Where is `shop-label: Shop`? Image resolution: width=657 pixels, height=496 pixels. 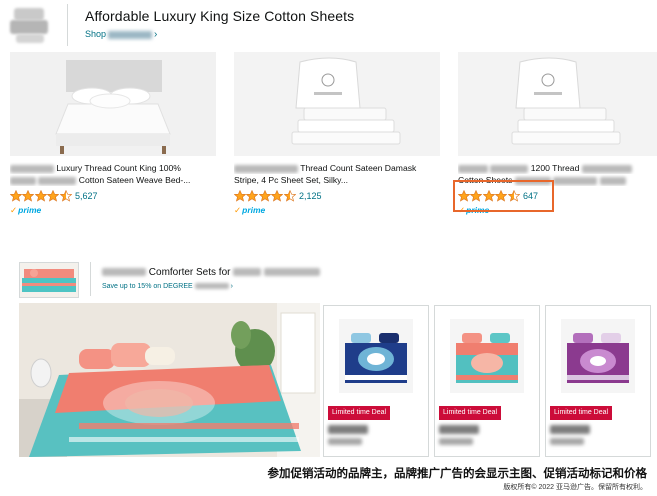 shop-label: Shop is located at coordinates (96, 34).